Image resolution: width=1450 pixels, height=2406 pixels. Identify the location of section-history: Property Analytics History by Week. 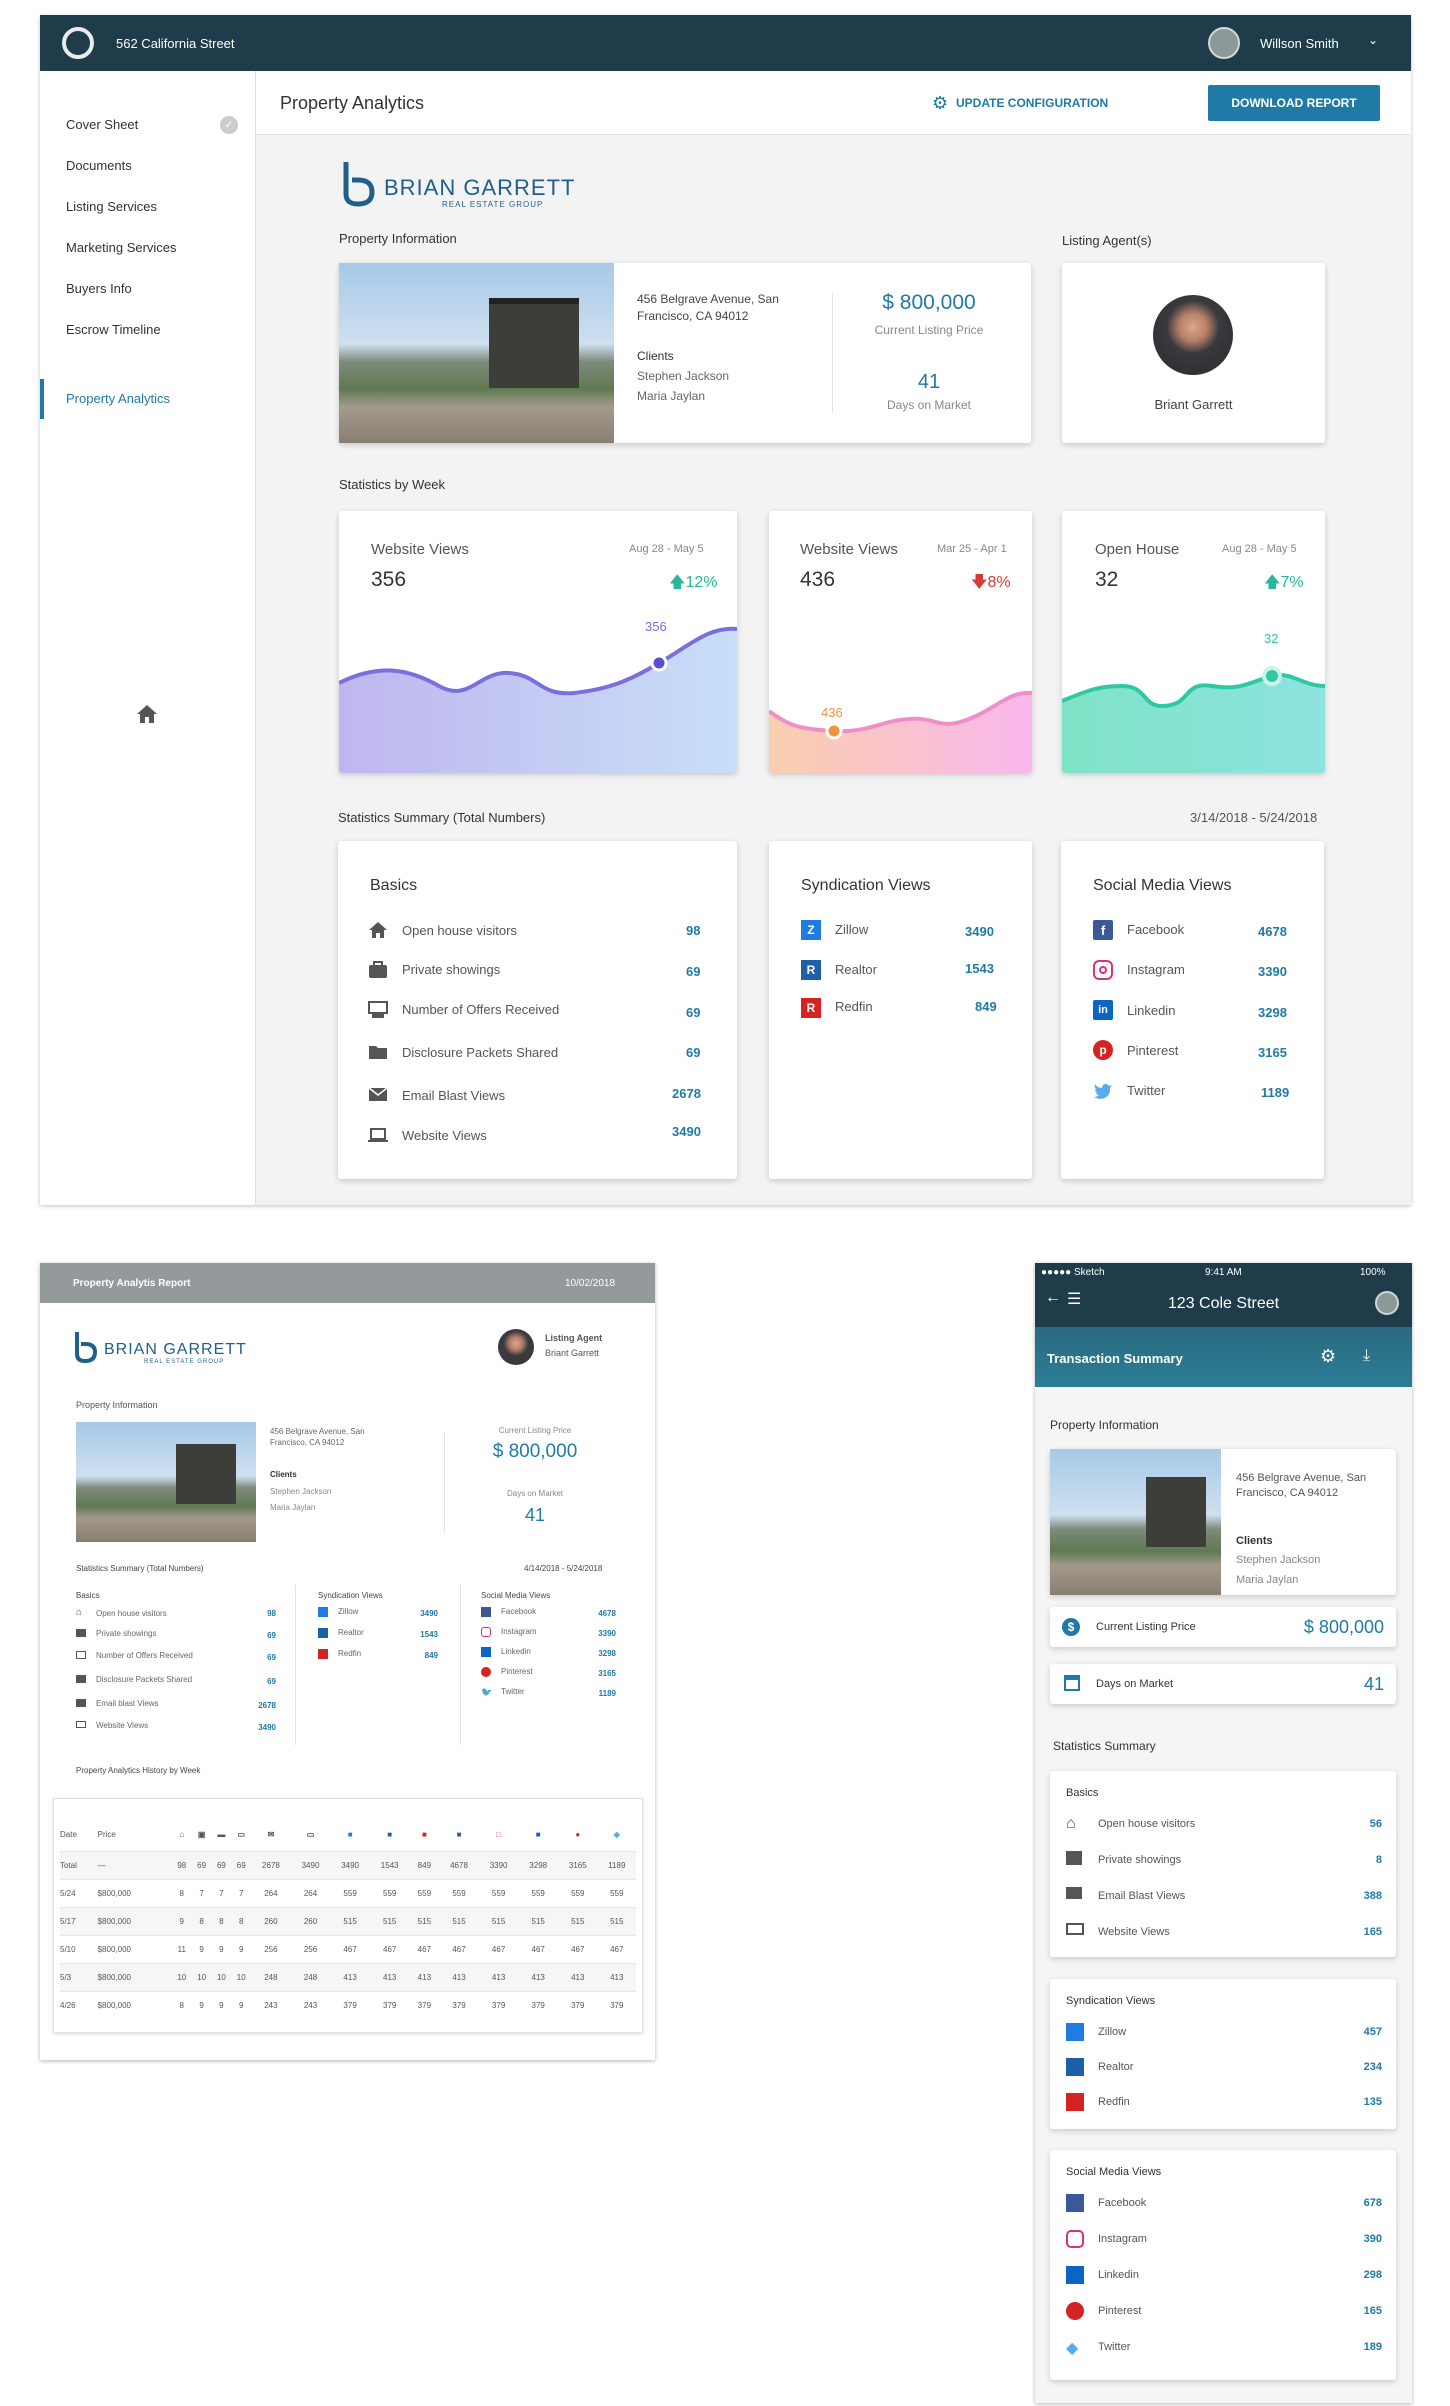
(138, 1770).